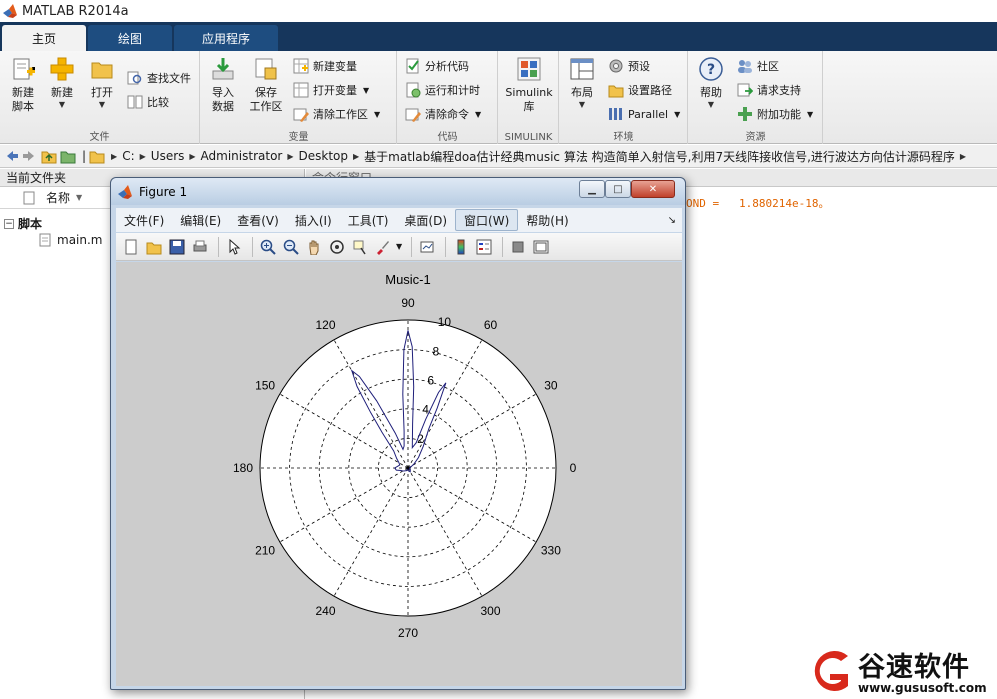 Image resolution: width=997 pixels, height=699 pixels. What do you see at coordinates (398, 191) in the screenshot?
I see `figure-titlebar: Figure 1 ▁ □ ✕` at bounding box center [398, 191].